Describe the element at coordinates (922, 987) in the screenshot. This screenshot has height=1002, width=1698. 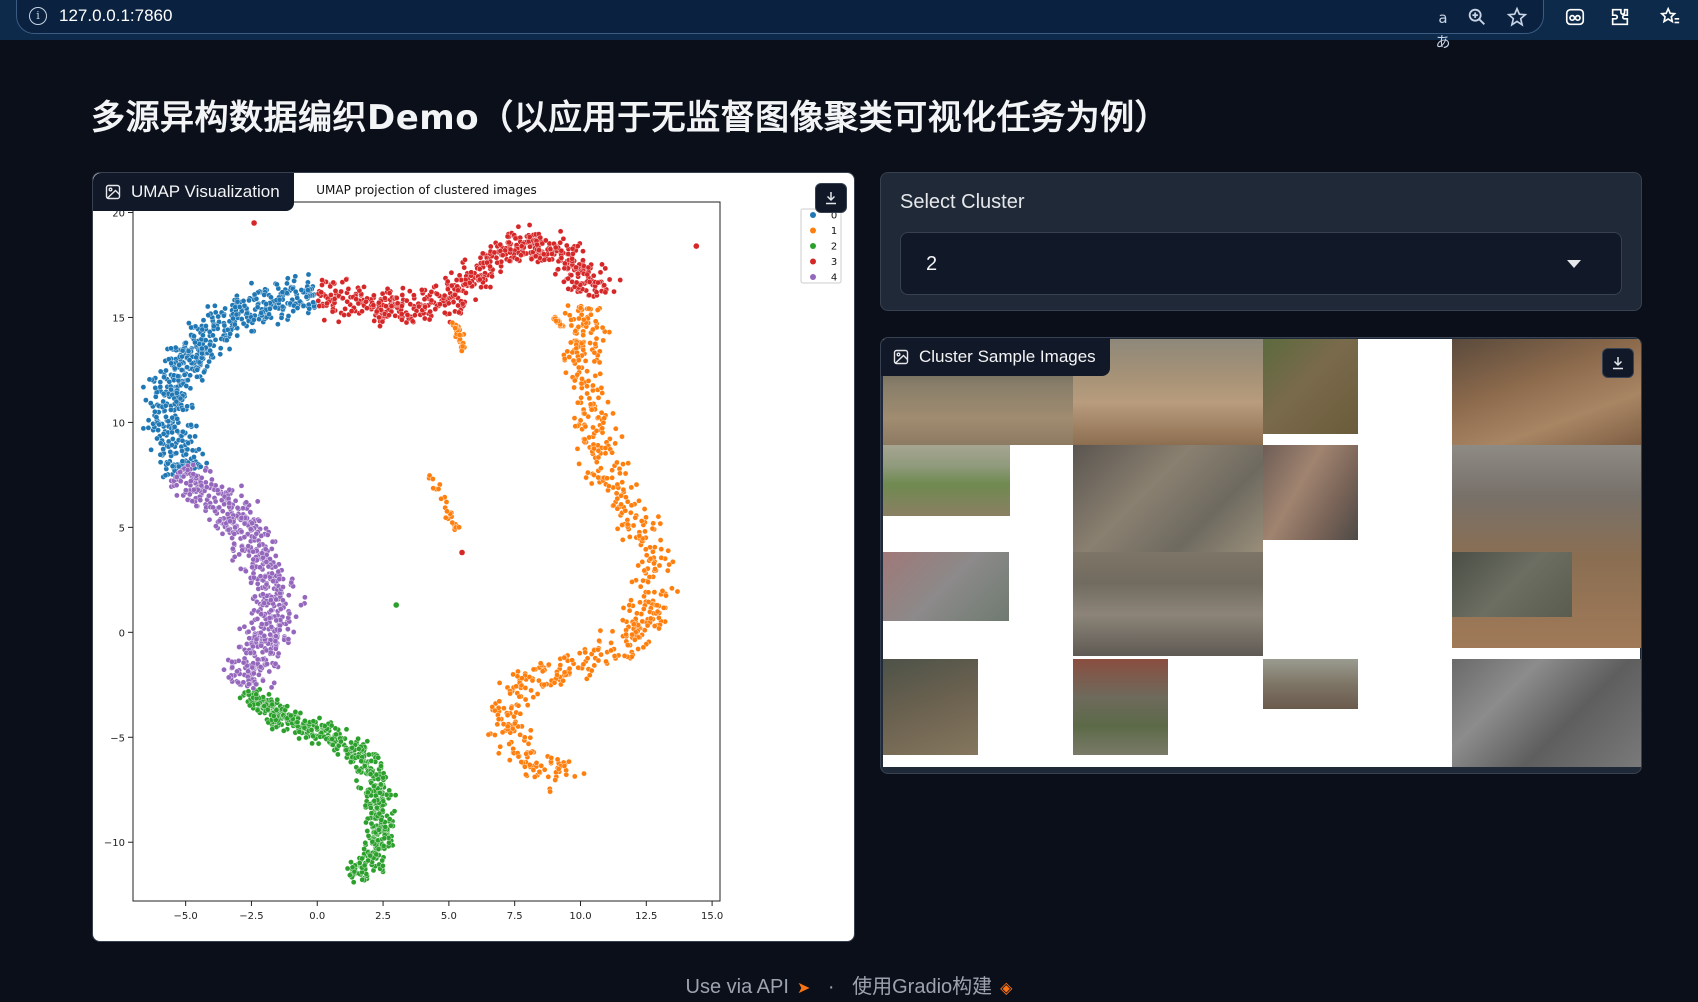
I see `built-with-gradio-link: 使用Gradio构建` at that location.